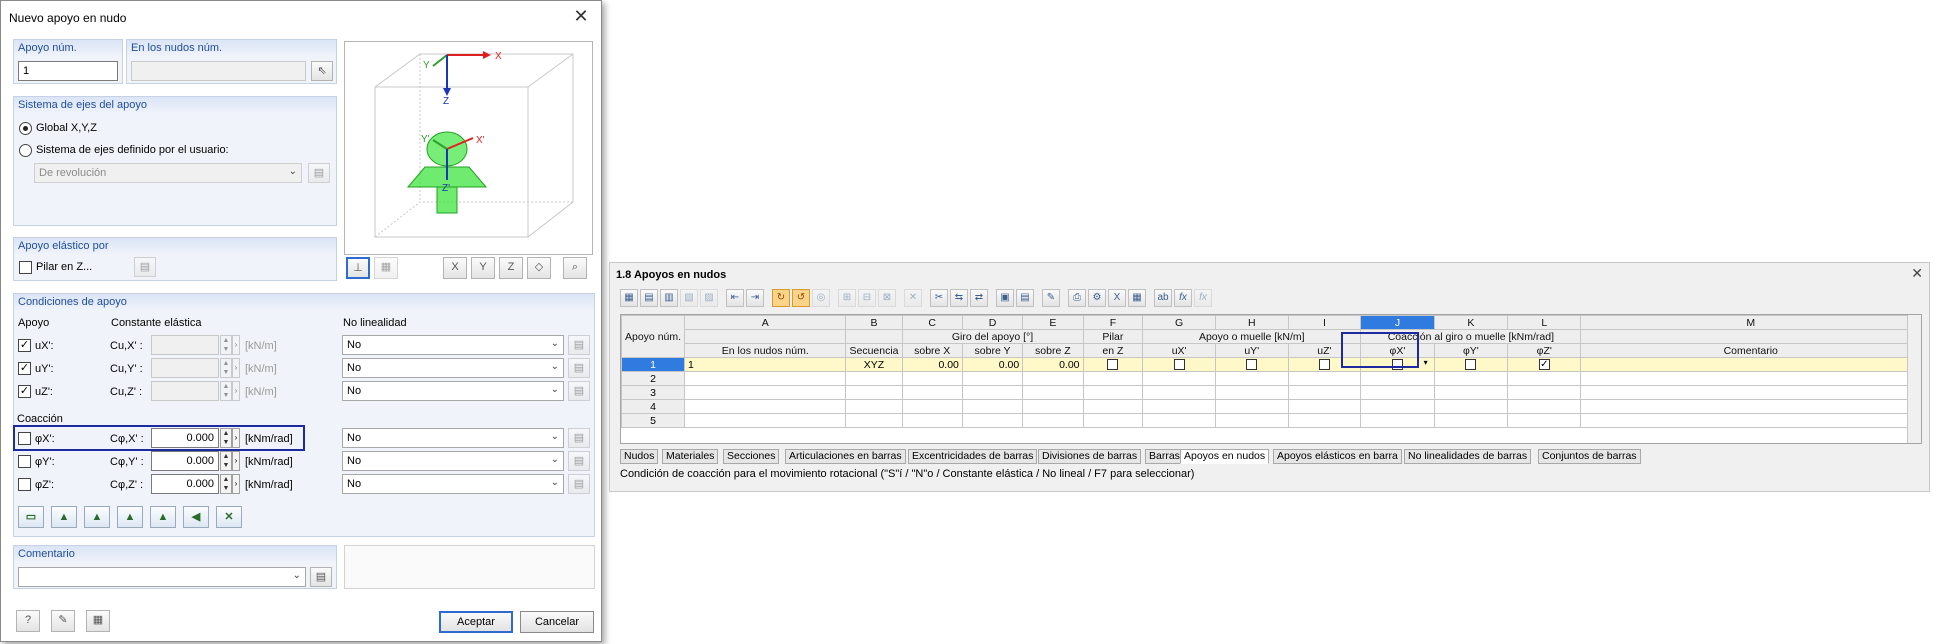 This screenshot has width=1934, height=644. What do you see at coordinates (1271, 378) in the screenshot?
I see `table-row: 2` at bounding box center [1271, 378].